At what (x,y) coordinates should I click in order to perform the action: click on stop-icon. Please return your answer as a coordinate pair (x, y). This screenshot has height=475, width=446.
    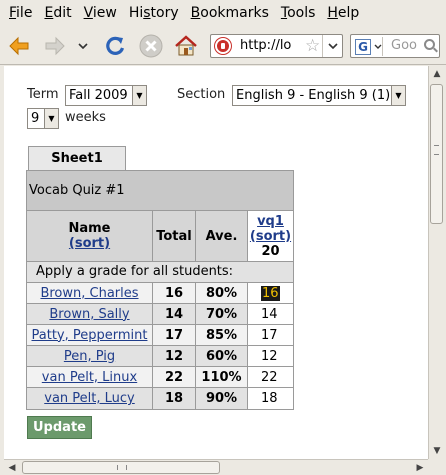
    Looking at the image, I should click on (151, 46).